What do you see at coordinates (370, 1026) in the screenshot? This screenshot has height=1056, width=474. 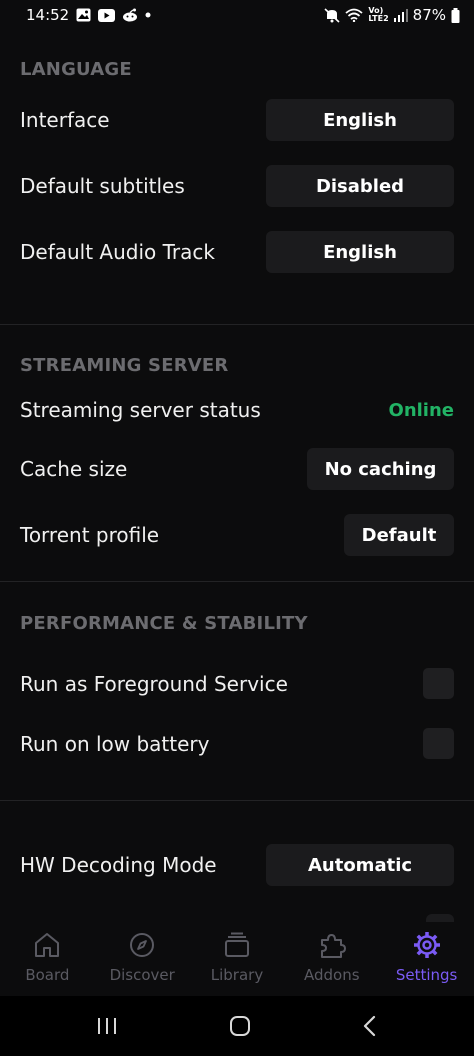 I see `back-icon` at bounding box center [370, 1026].